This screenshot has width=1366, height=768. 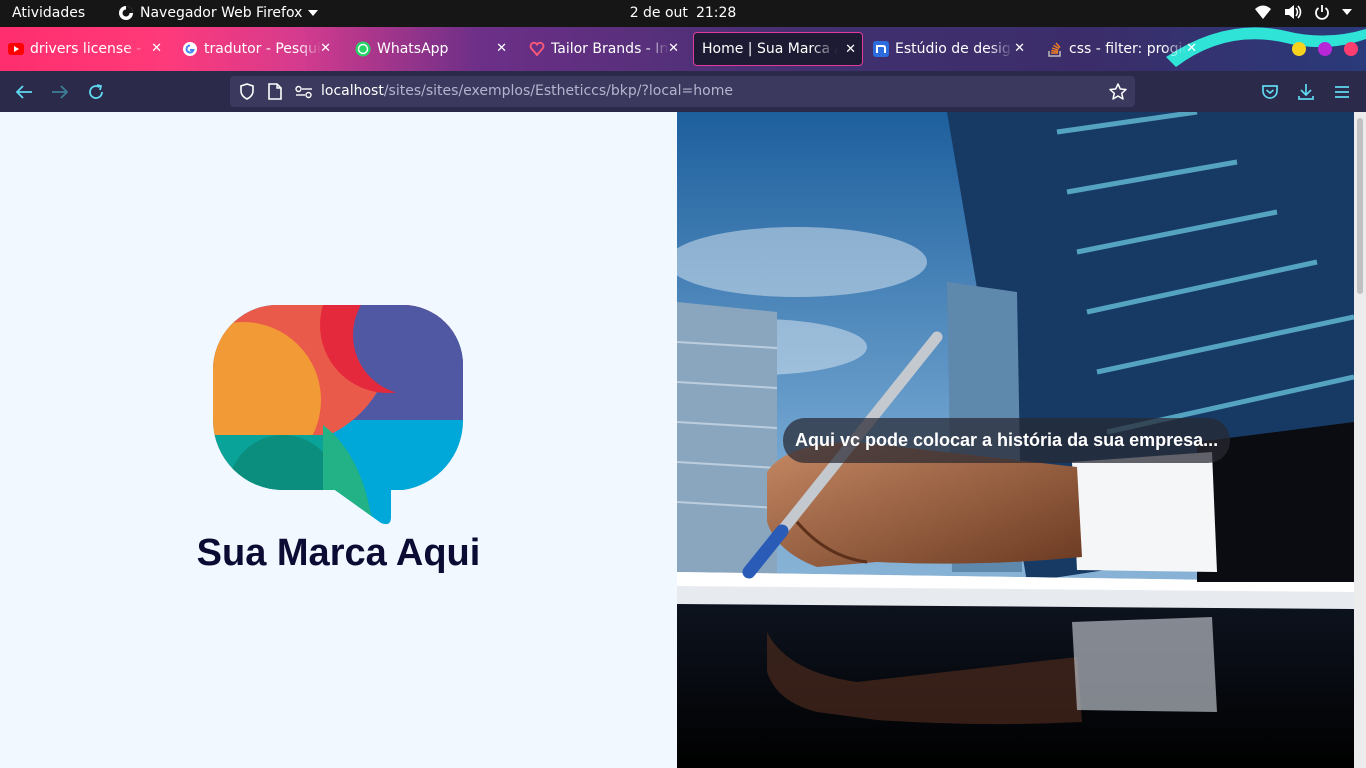 I want to click on tailor-brands-icon, so click(x=537, y=49).